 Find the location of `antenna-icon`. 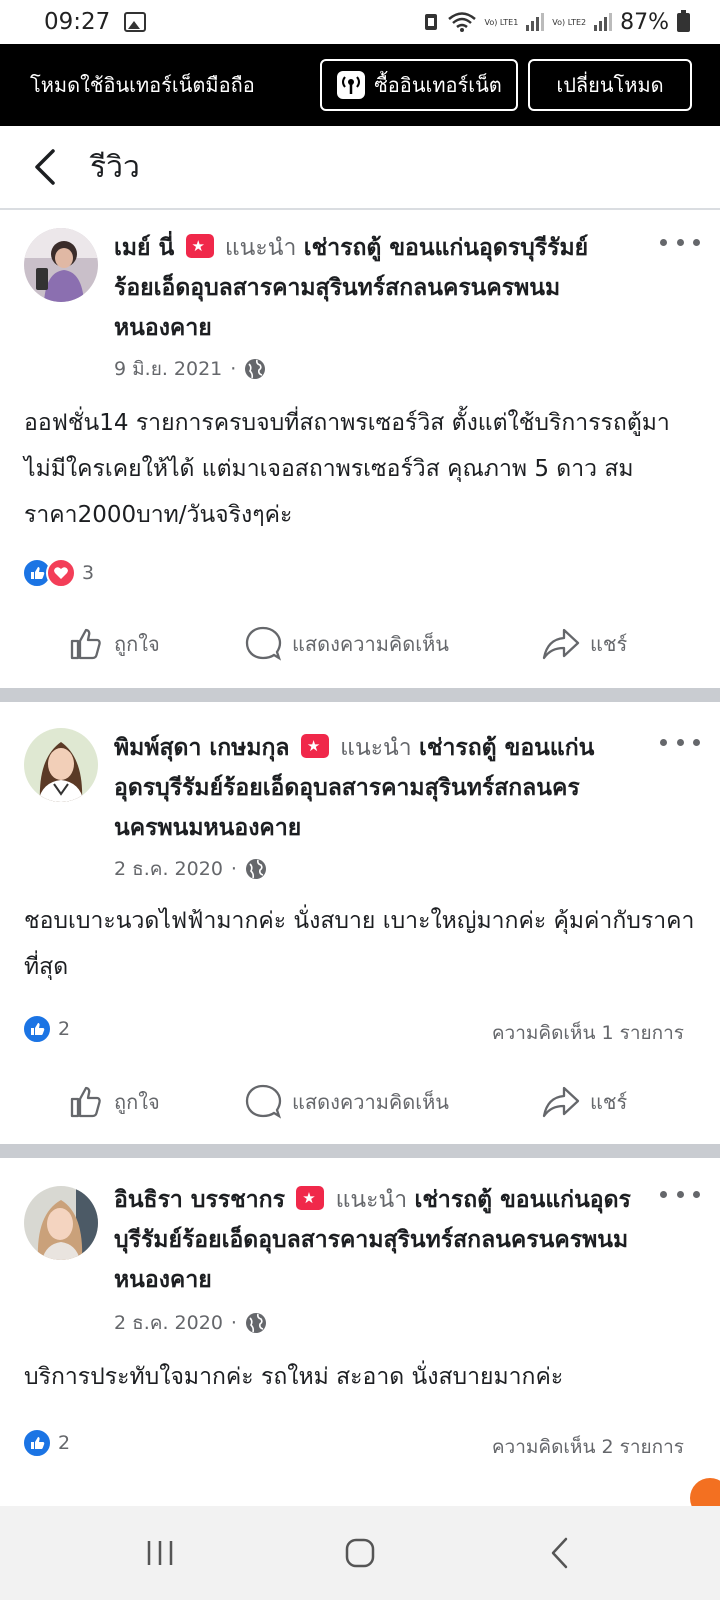

antenna-icon is located at coordinates (351, 85).